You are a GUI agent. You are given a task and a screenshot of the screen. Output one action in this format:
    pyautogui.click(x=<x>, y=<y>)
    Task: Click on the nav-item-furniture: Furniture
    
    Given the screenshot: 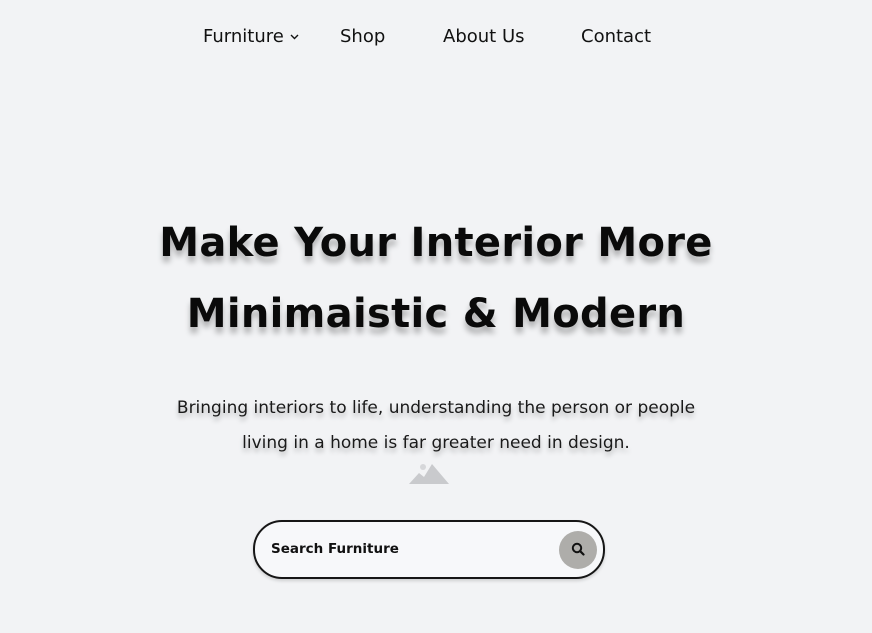 What is the action you would take?
    pyautogui.click(x=251, y=37)
    